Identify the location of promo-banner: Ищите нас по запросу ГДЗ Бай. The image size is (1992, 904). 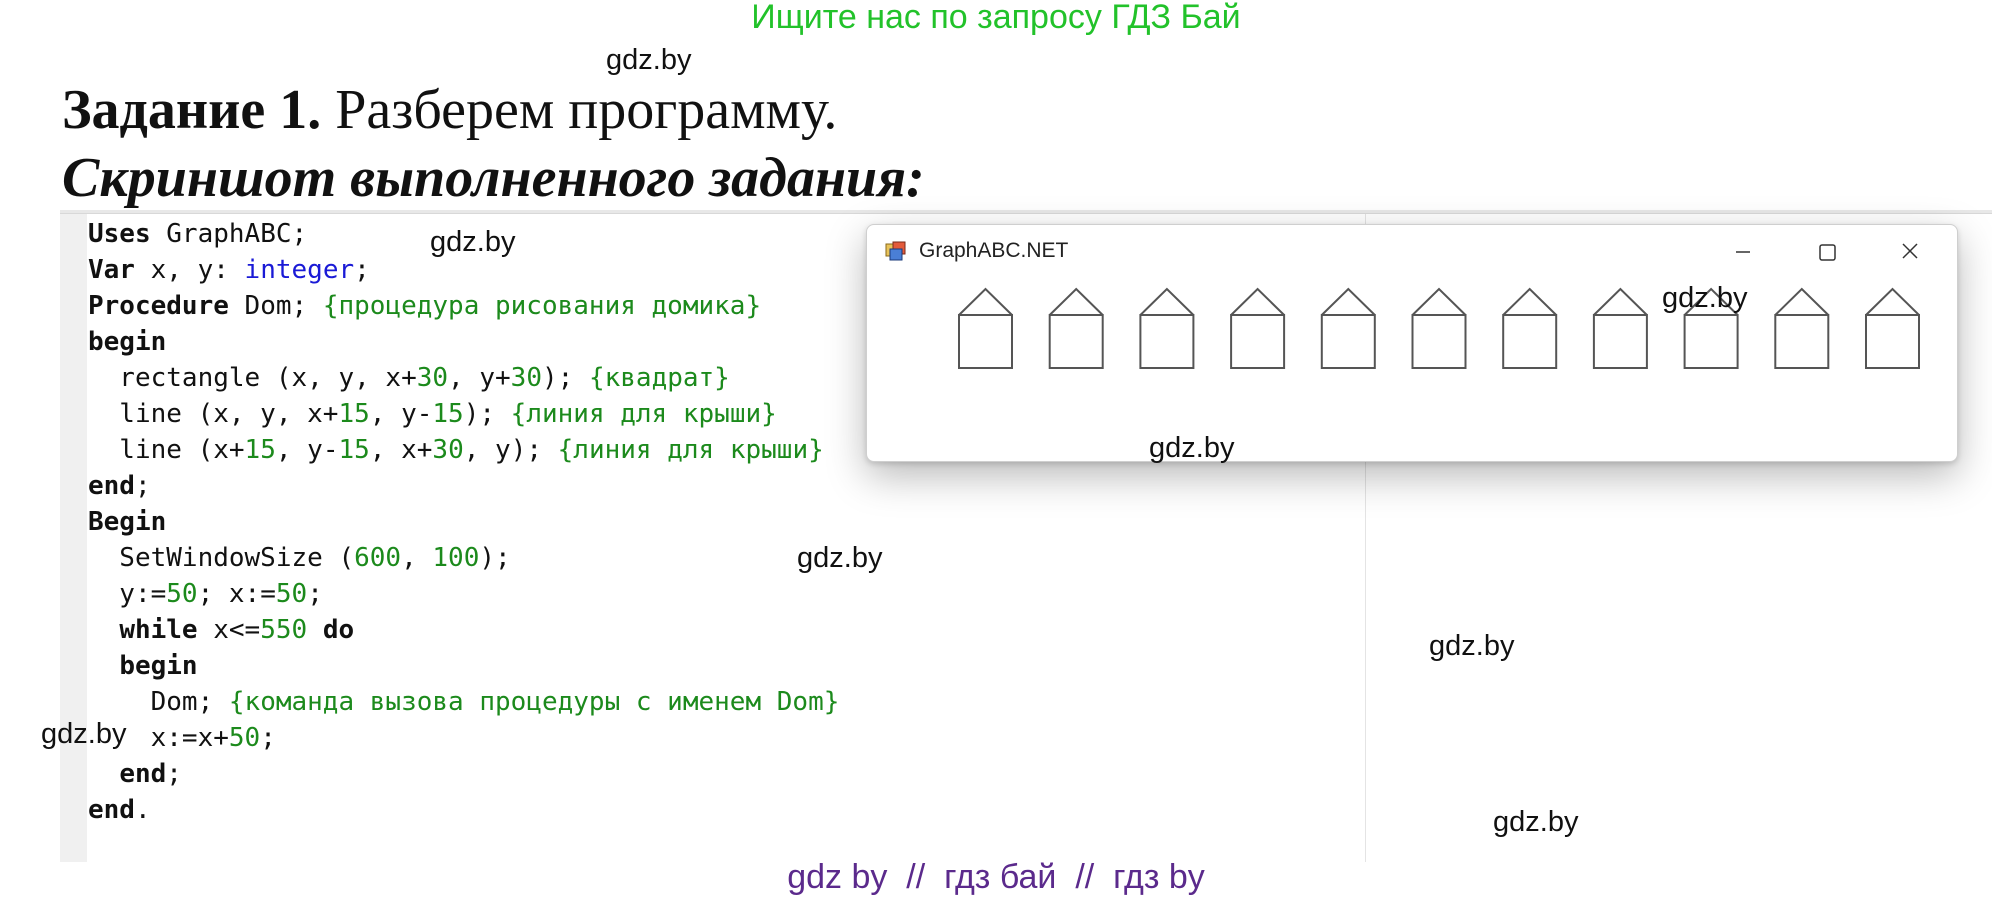
(996, 18).